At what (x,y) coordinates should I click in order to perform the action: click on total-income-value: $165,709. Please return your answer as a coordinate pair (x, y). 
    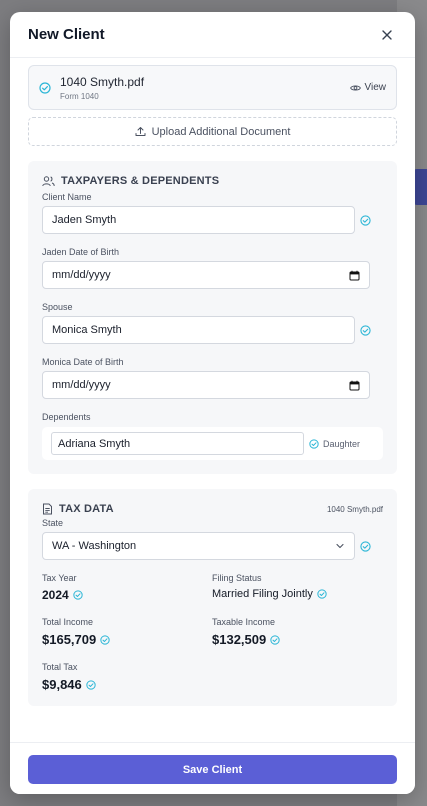
    Looking at the image, I should click on (69, 639).